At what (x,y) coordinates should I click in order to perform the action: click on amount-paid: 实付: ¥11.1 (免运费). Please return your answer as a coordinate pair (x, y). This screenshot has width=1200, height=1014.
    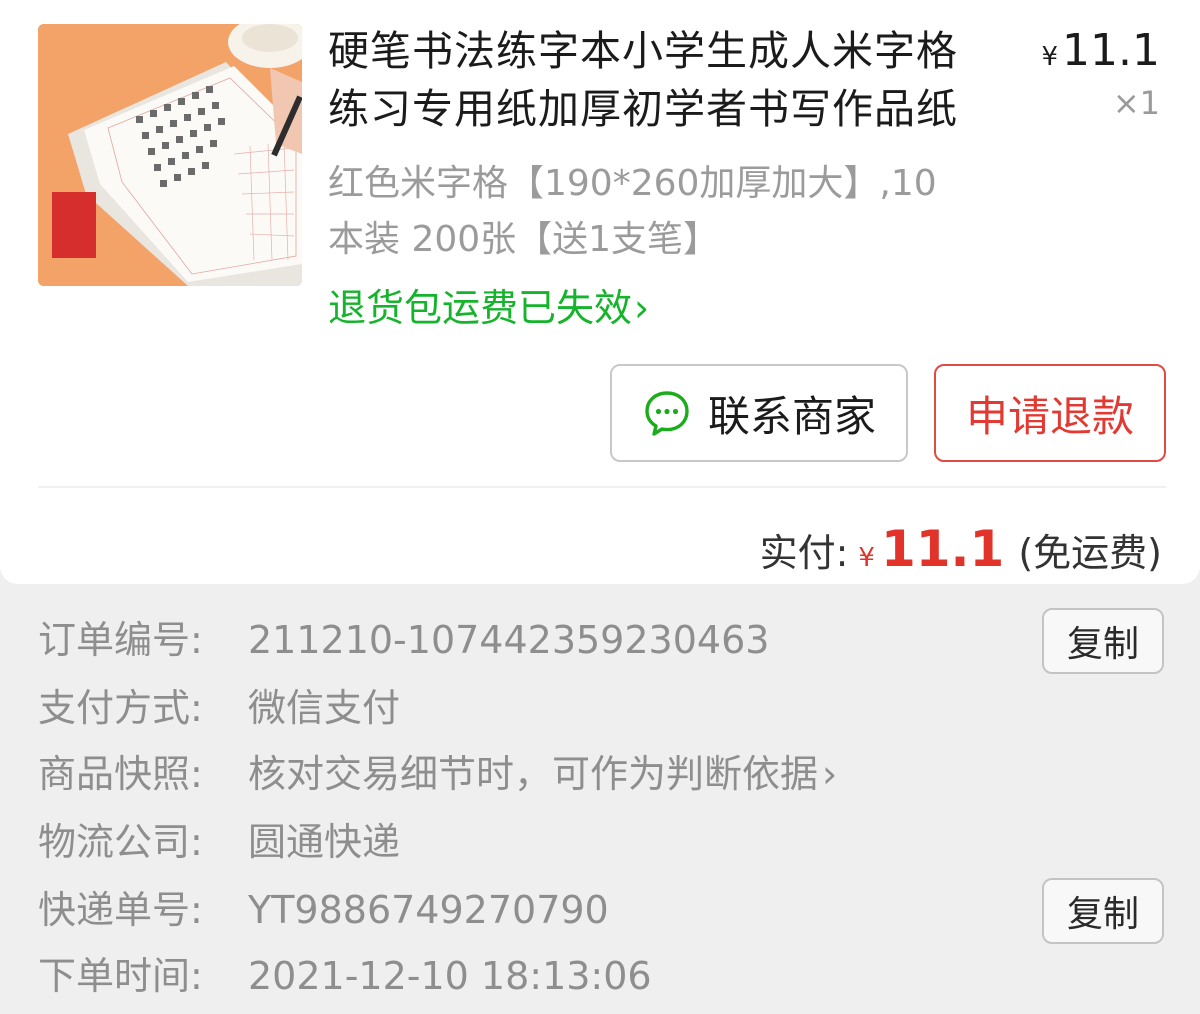
    Looking at the image, I should click on (961, 553).